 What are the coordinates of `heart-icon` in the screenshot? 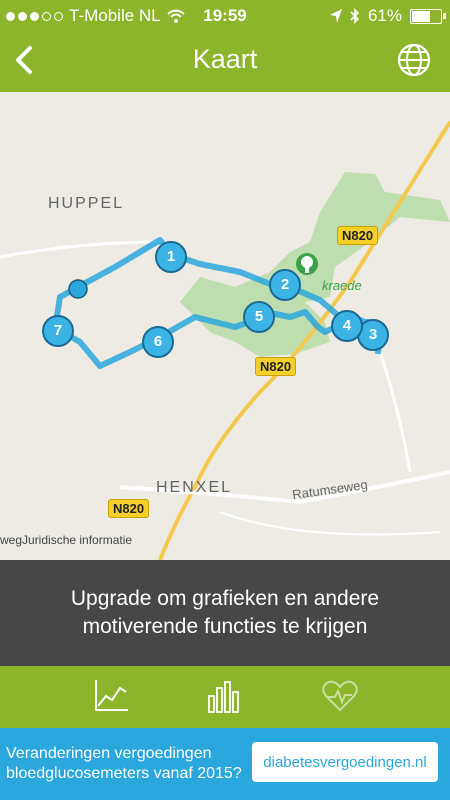 It's located at (340, 696).